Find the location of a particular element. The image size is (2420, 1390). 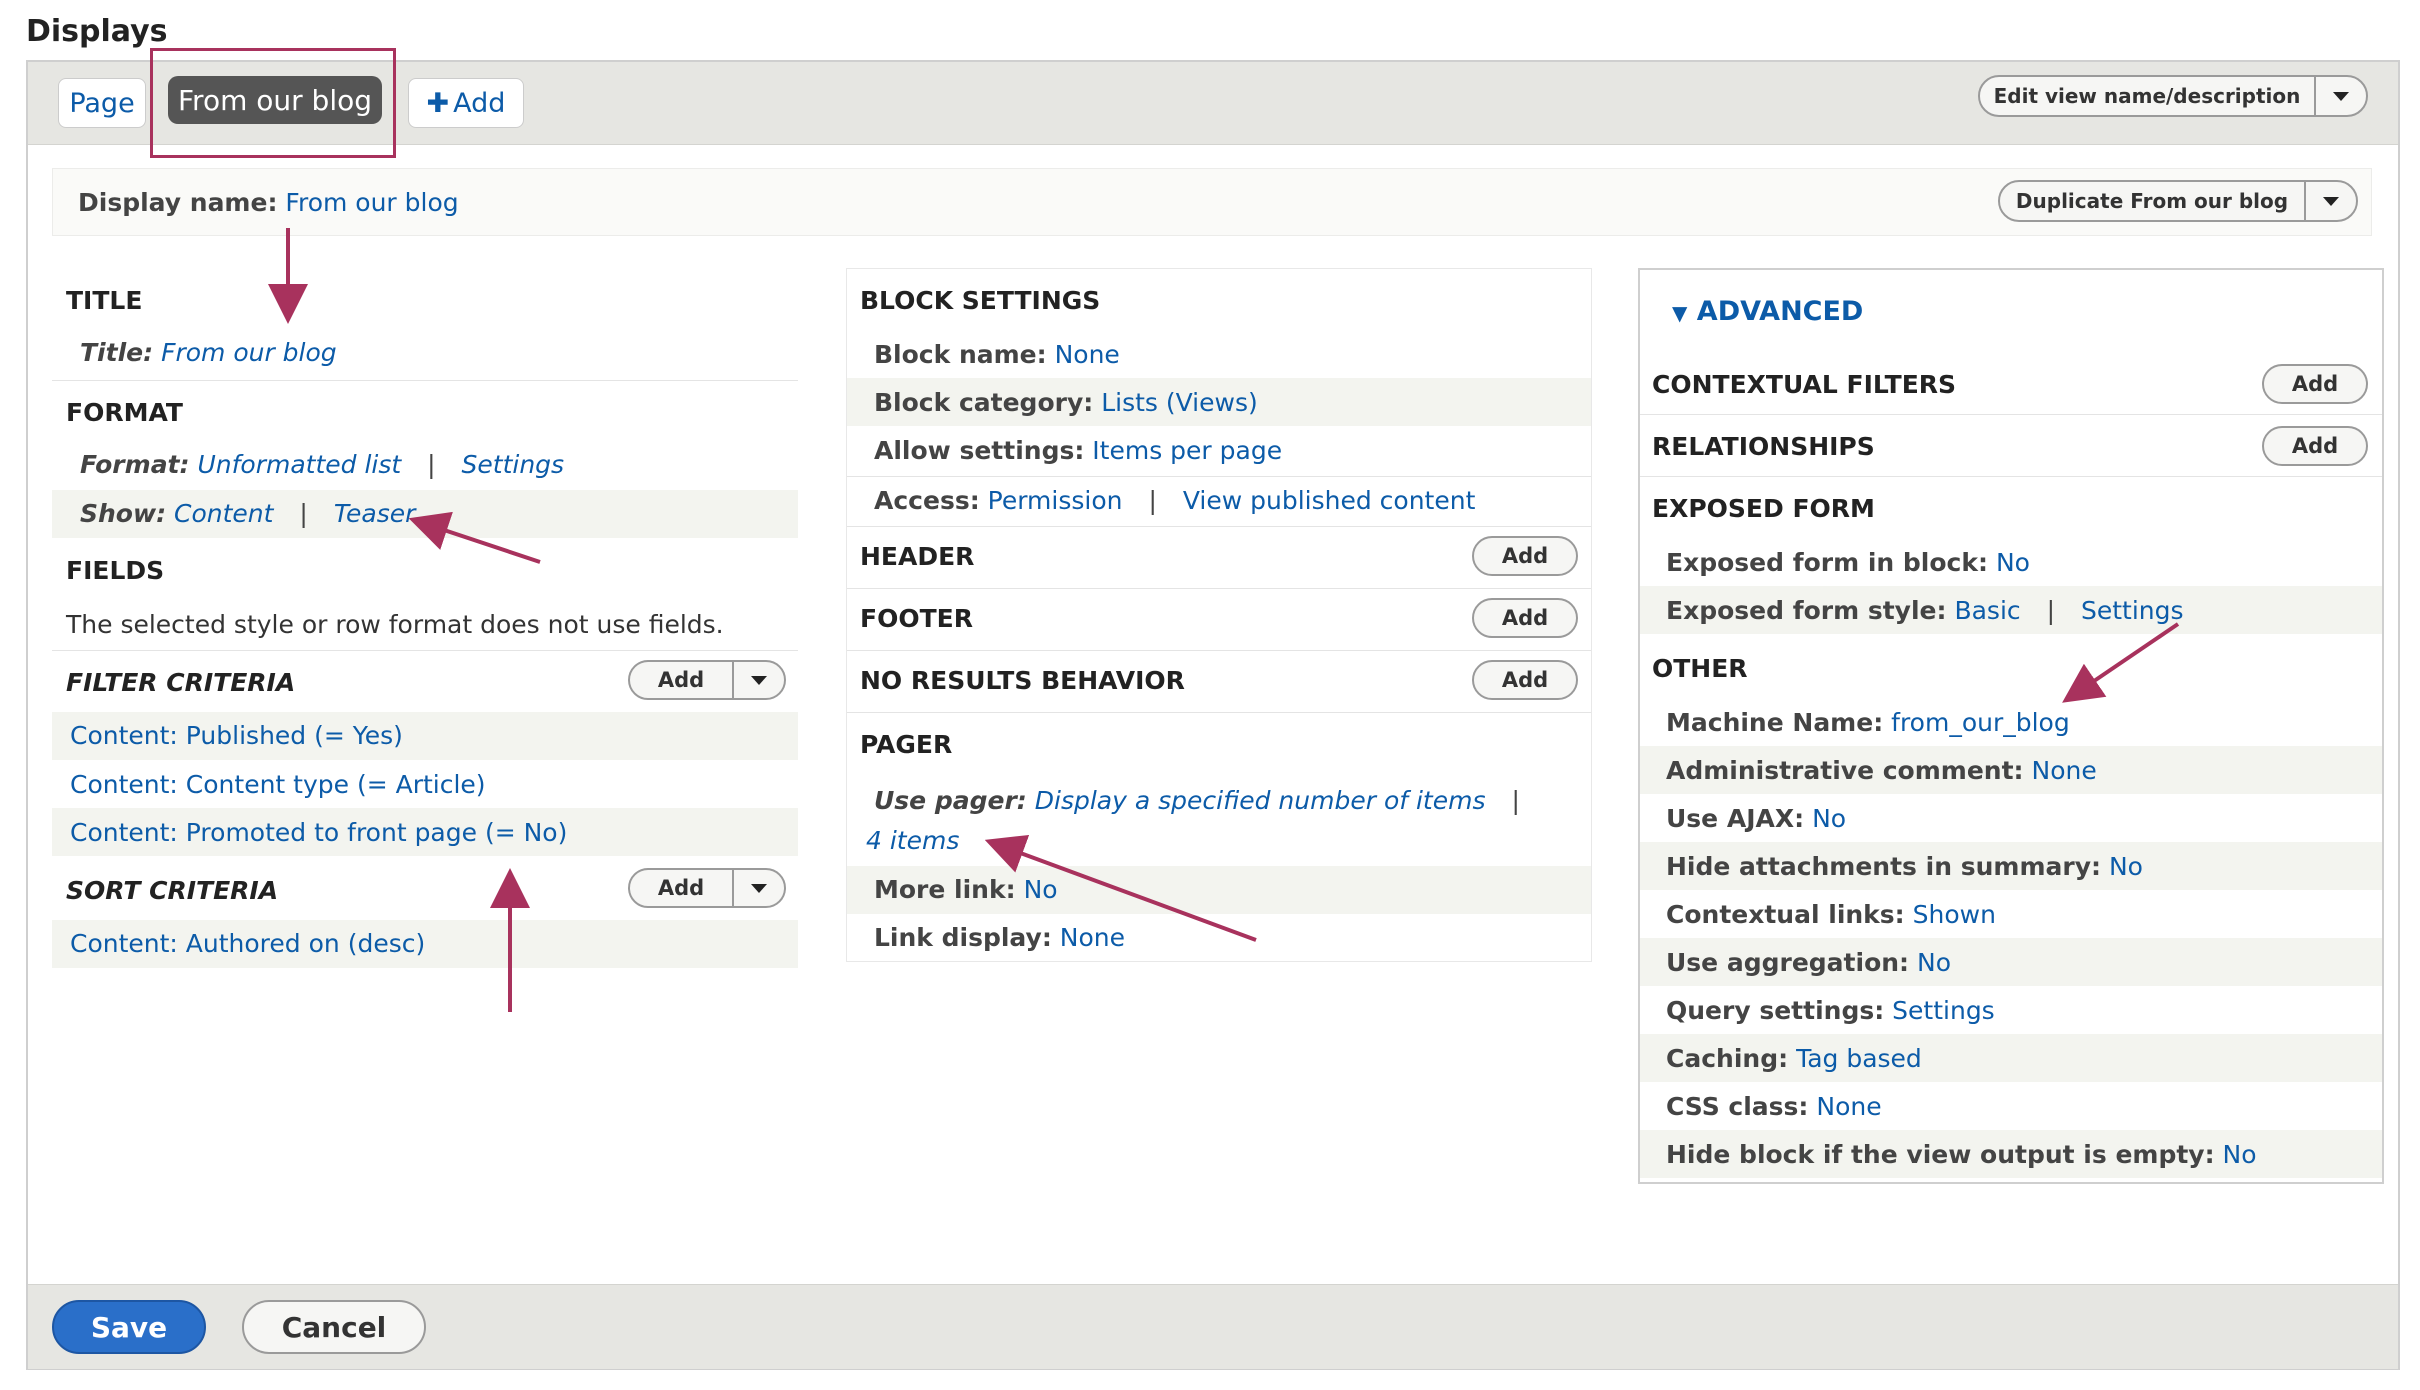

arrow-show-teaser is located at coordinates (474, 537).